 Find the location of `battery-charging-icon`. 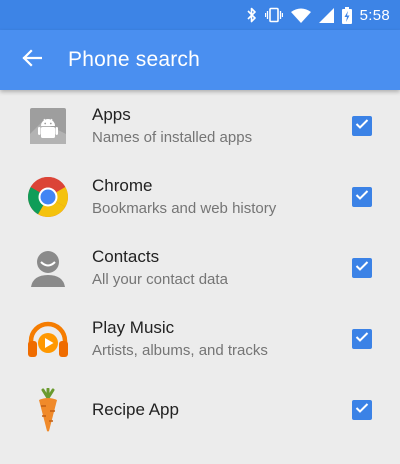

battery-charging-icon is located at coordinates (346, 15).